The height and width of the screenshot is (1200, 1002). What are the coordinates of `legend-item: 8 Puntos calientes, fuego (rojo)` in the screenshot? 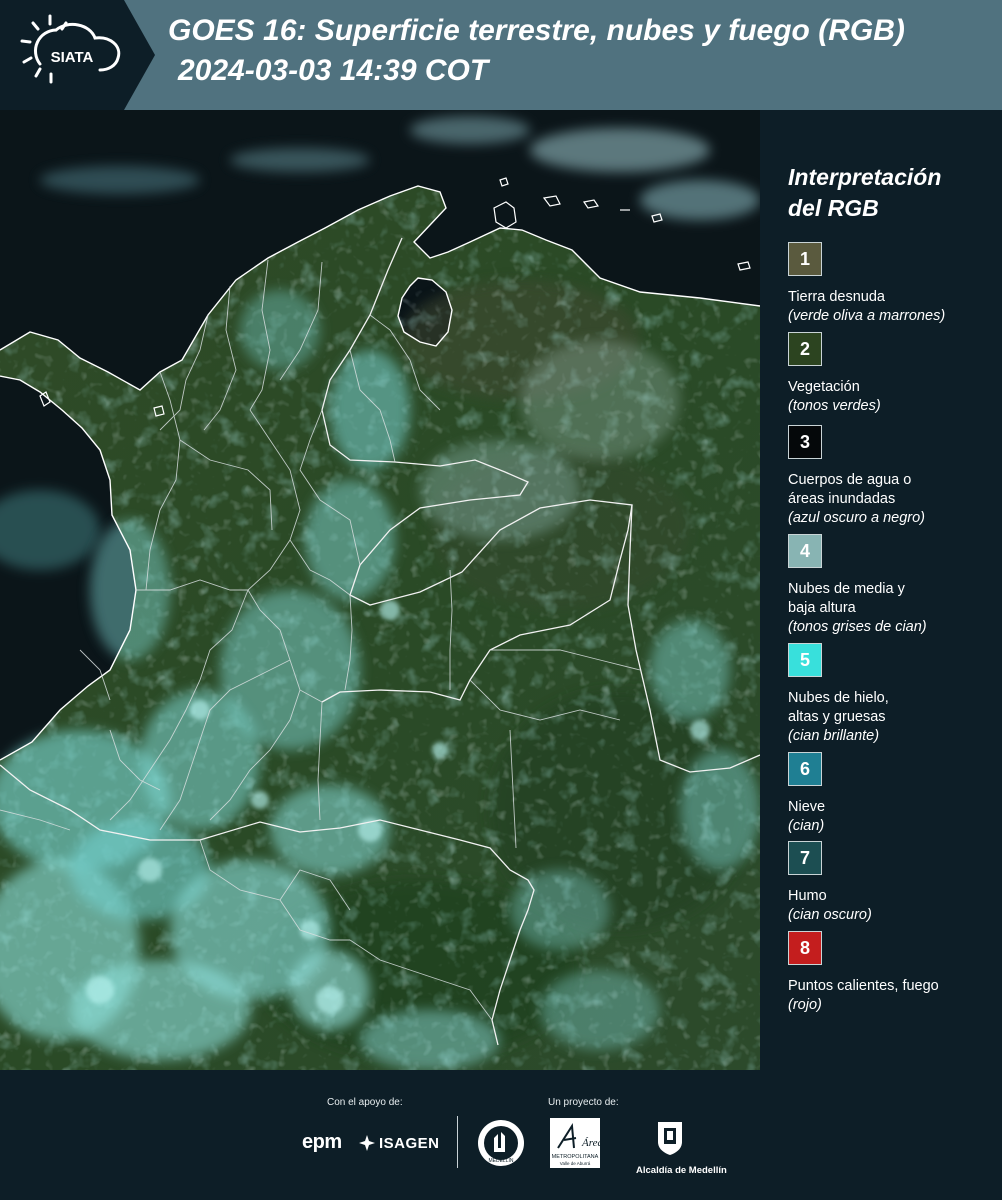 It's located at (893, 973).